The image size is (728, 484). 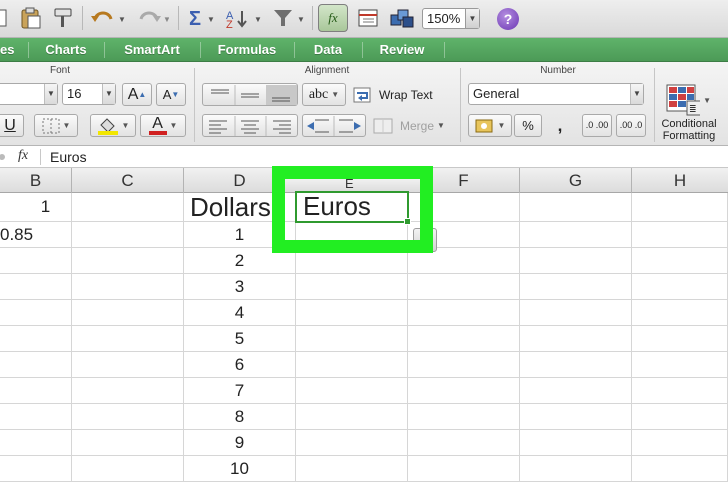 I want to click on copy-icon, so click(x=5, y=18).